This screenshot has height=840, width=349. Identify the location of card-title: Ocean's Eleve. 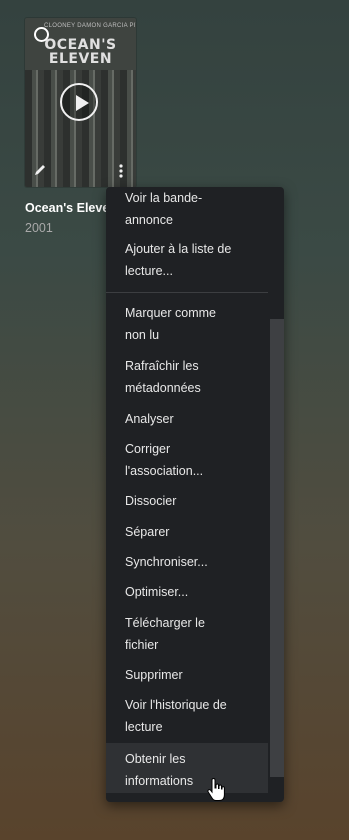
(67, 208).